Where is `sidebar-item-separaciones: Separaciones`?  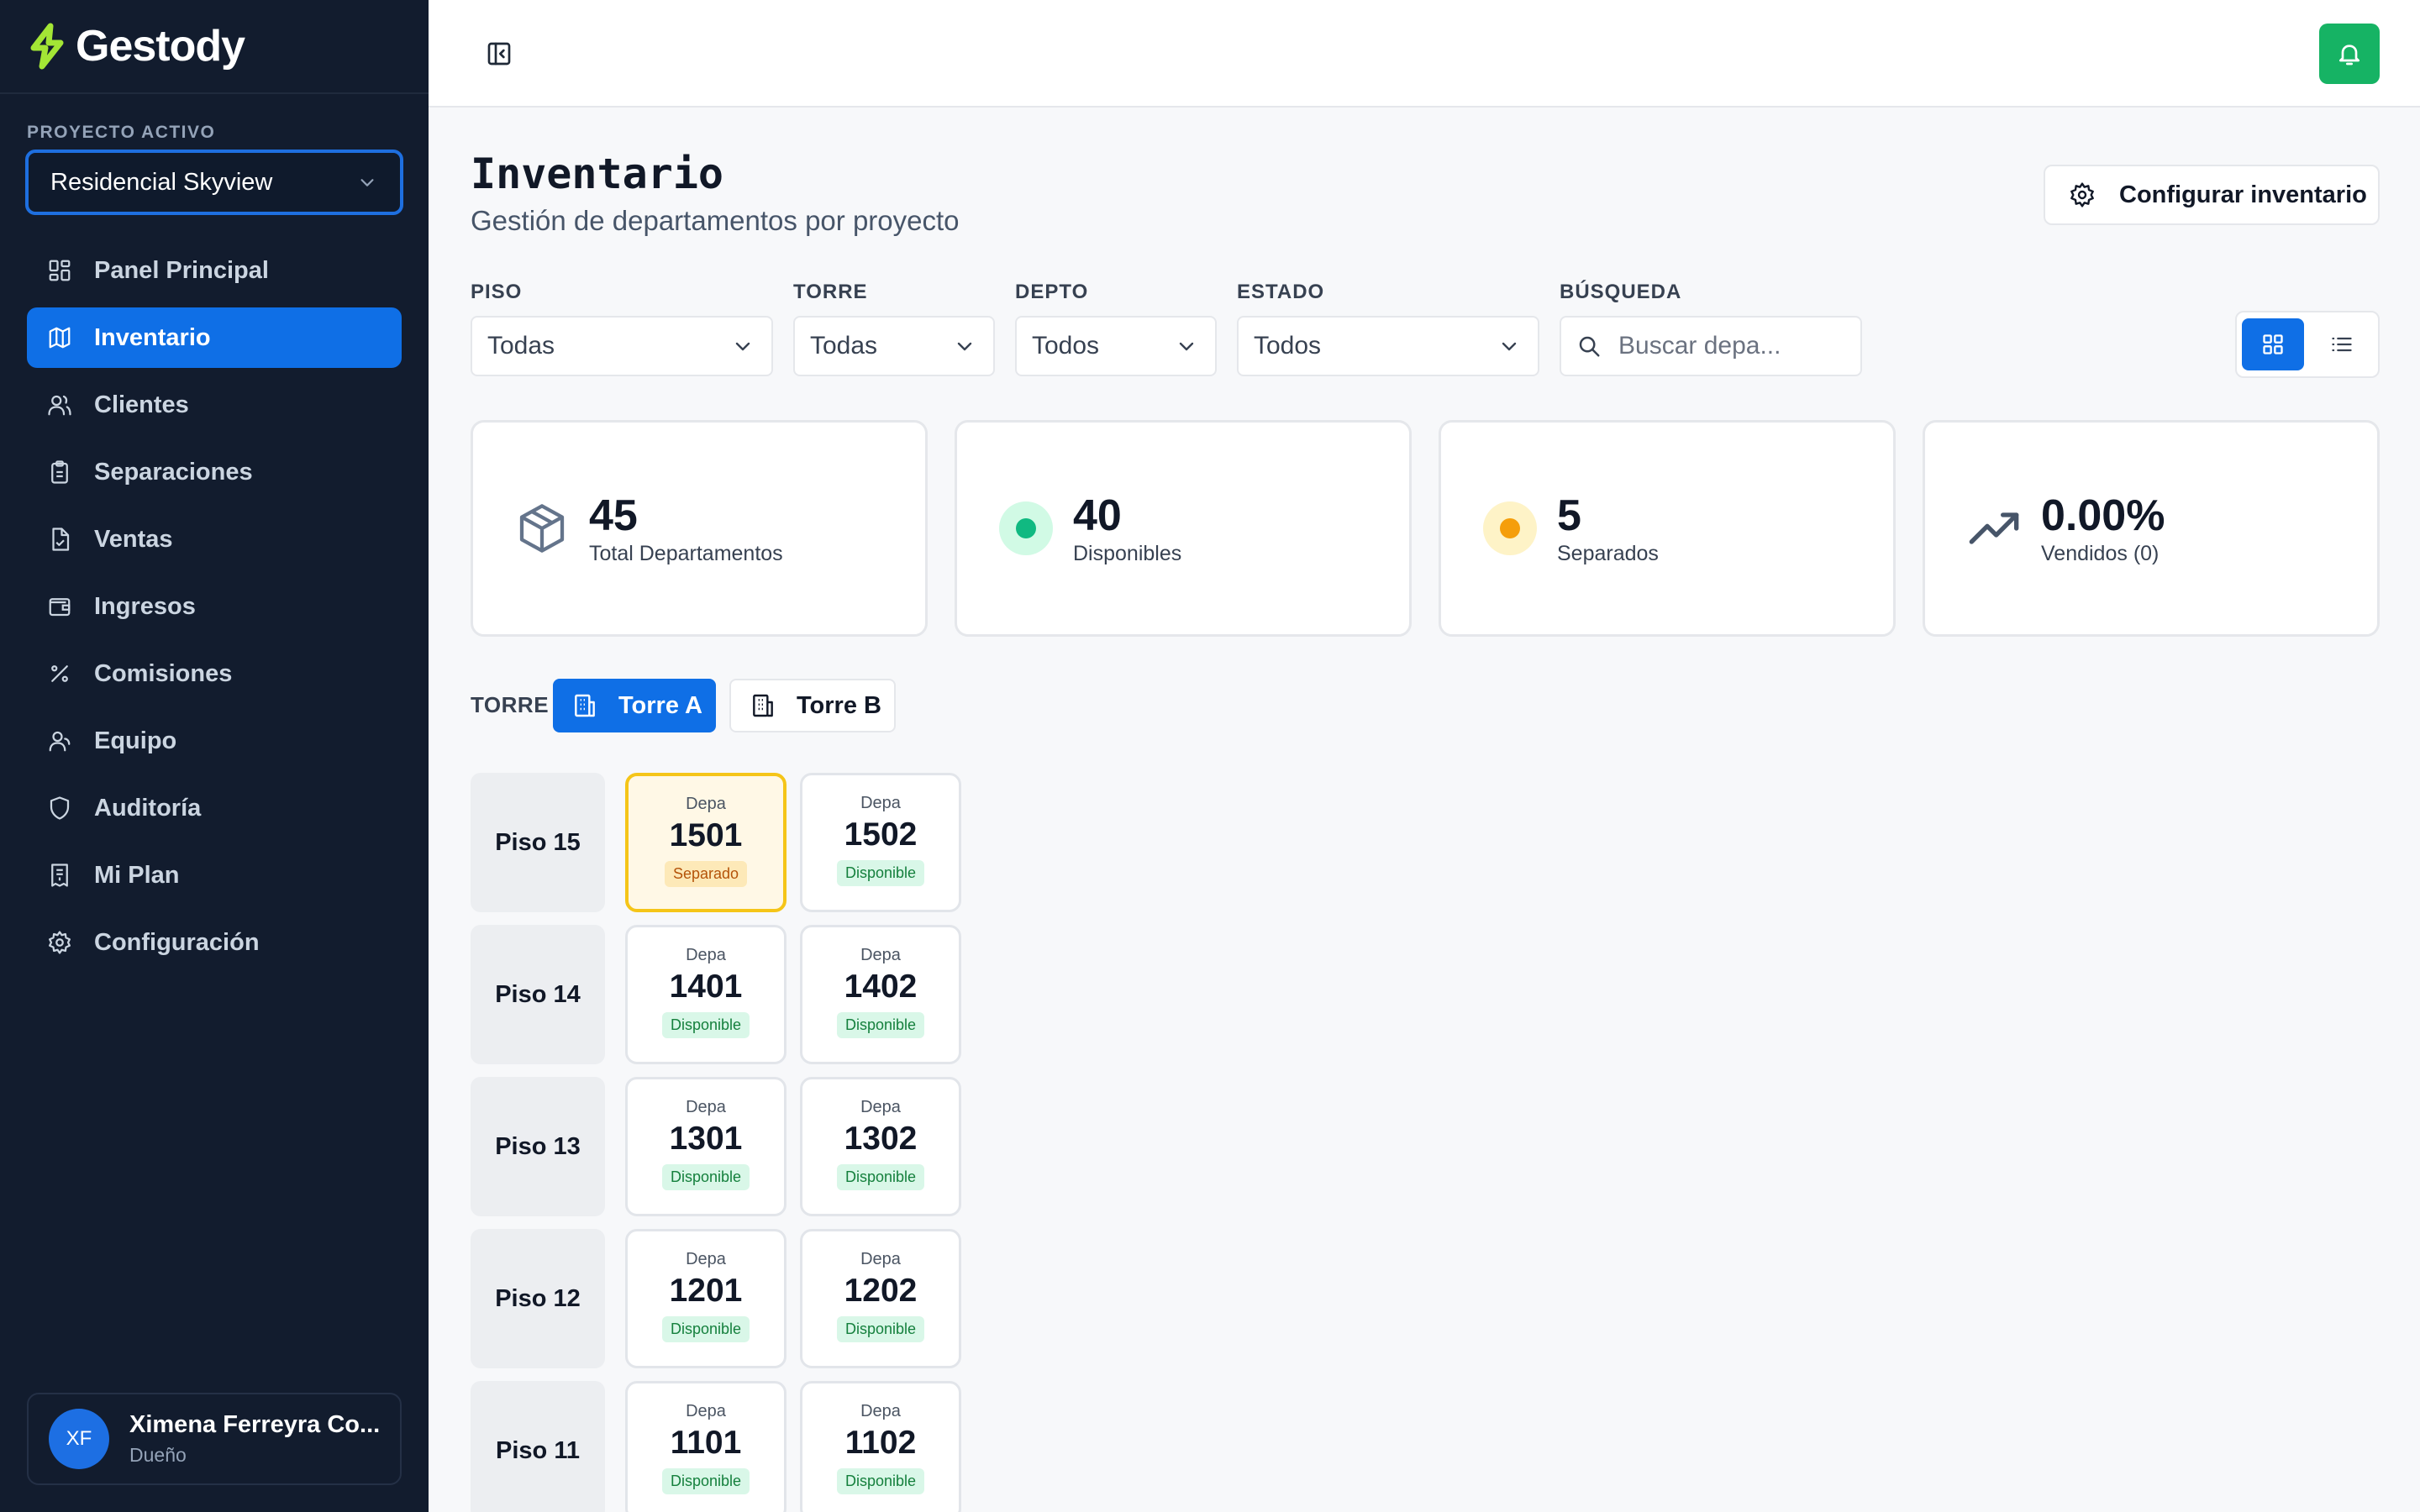
sidebar-item-separaciones: Separaciones is located at coordinates (214, 472).